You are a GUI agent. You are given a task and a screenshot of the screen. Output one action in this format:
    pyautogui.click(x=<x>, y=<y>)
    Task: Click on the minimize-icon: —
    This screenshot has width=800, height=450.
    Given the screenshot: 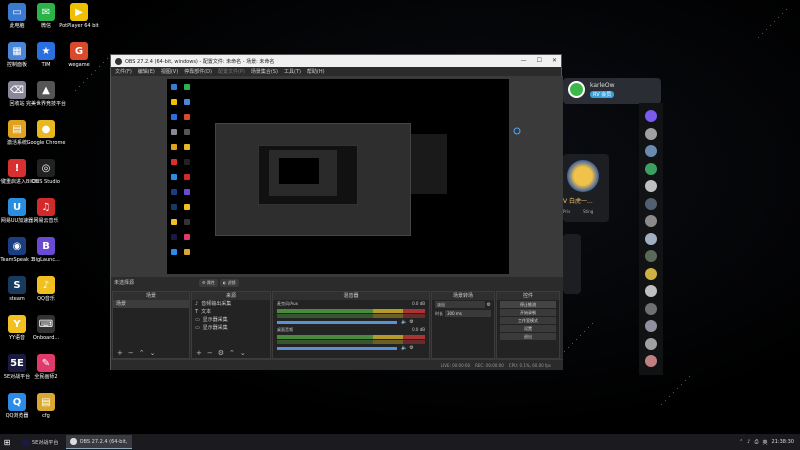 What is the action you would take?
    pyautogui.click(x=524, y=60)
    